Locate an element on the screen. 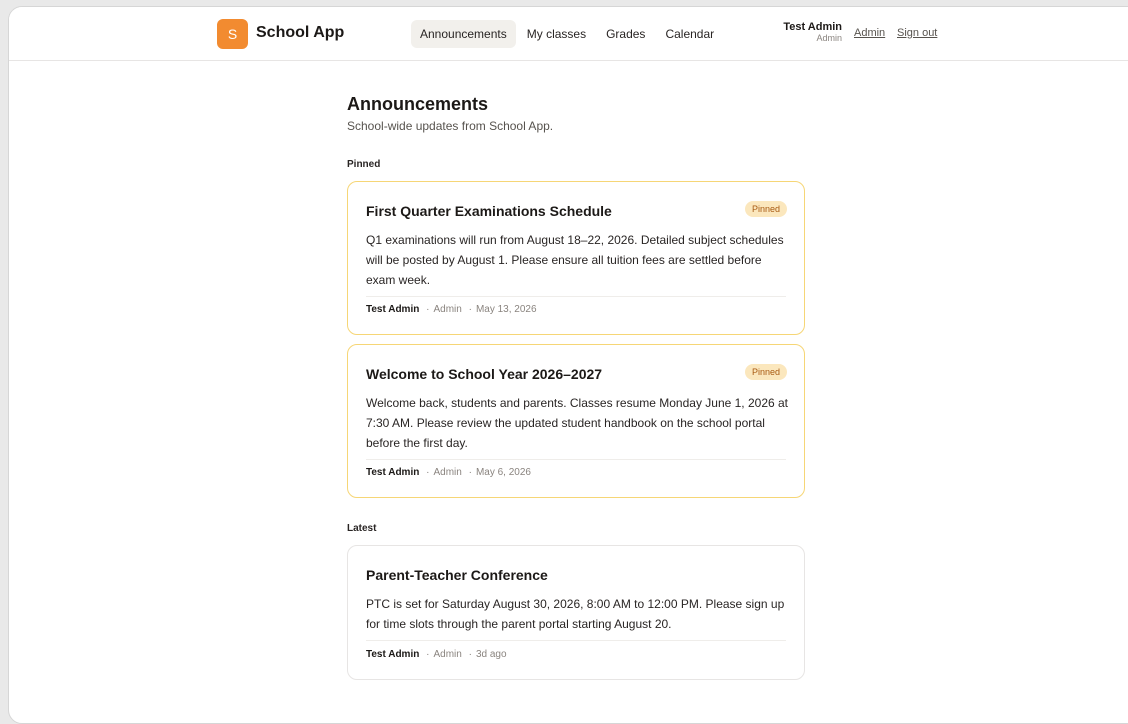  announcement-meta: Test Admin · Admin · May 6, 2026 is located at coordinates (448, 473).